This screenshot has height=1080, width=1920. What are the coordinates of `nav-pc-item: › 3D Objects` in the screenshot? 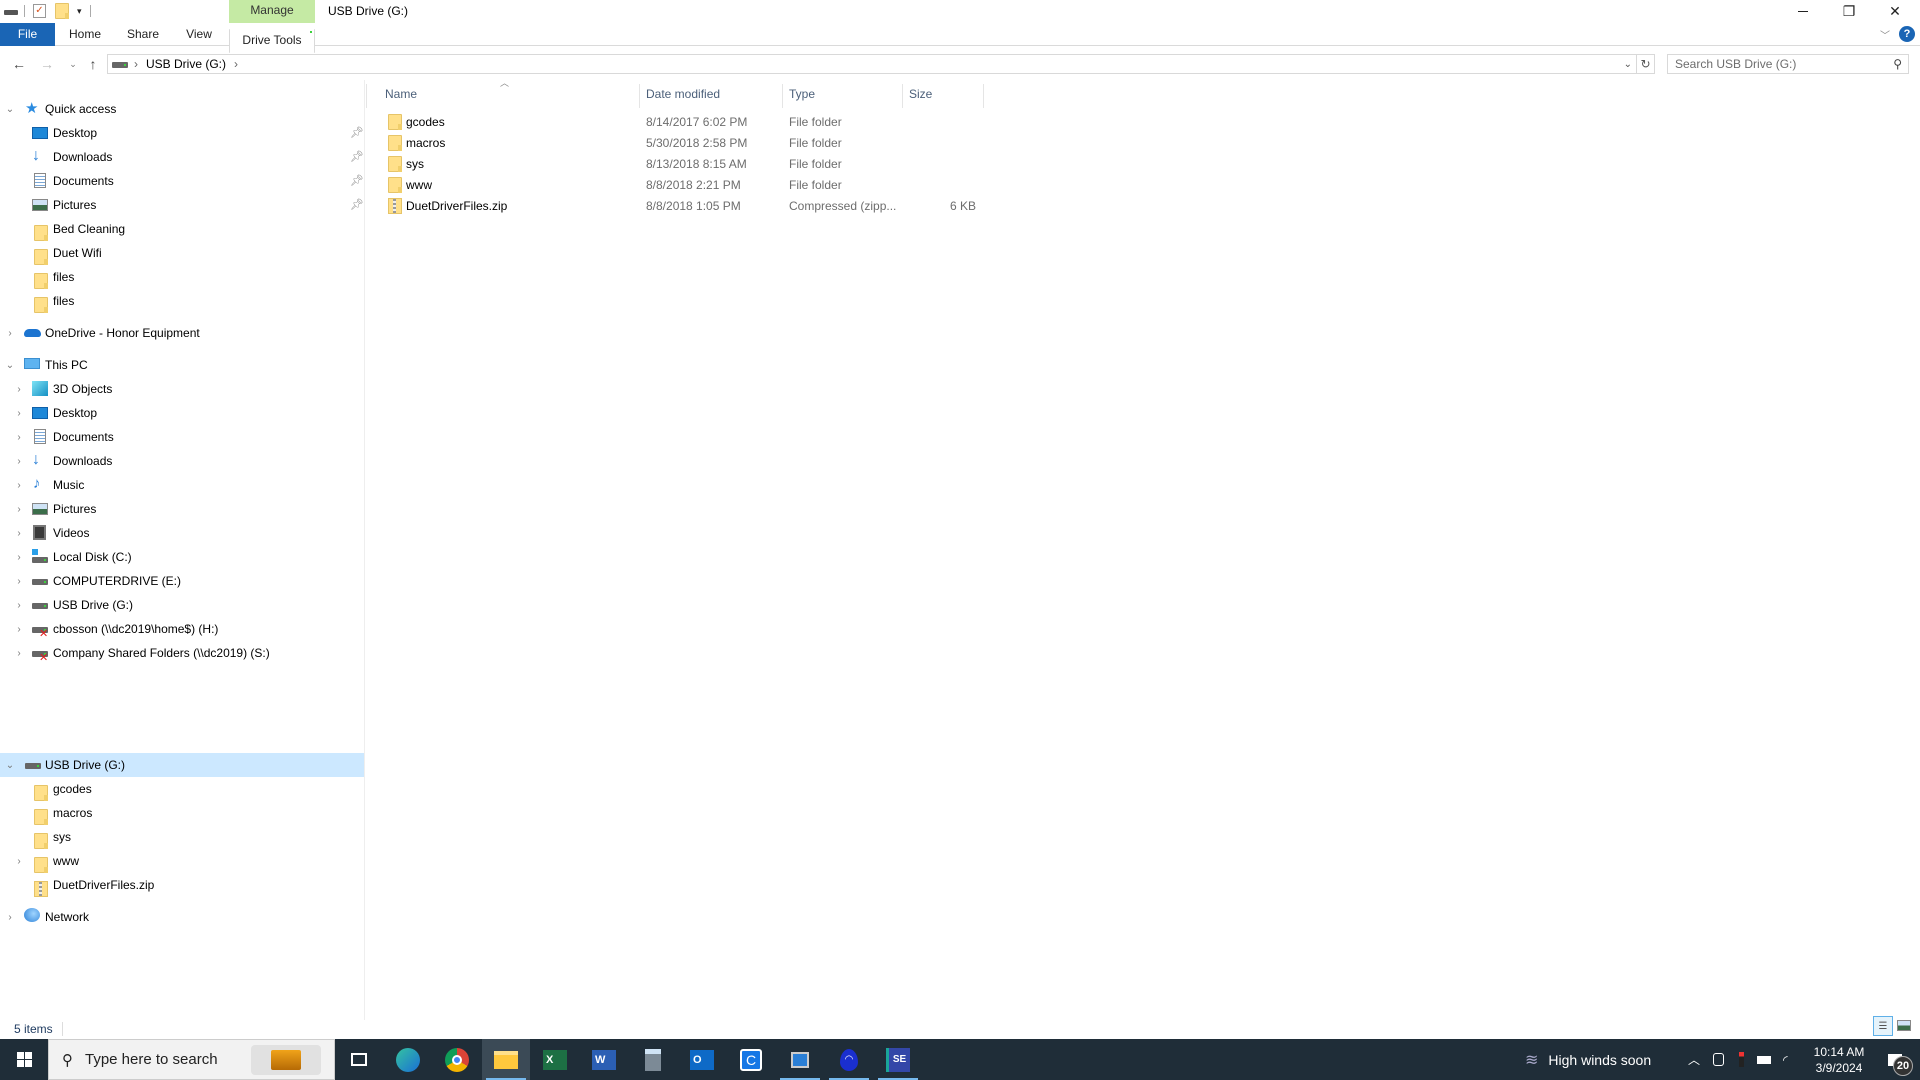 It's located at (182, 389).